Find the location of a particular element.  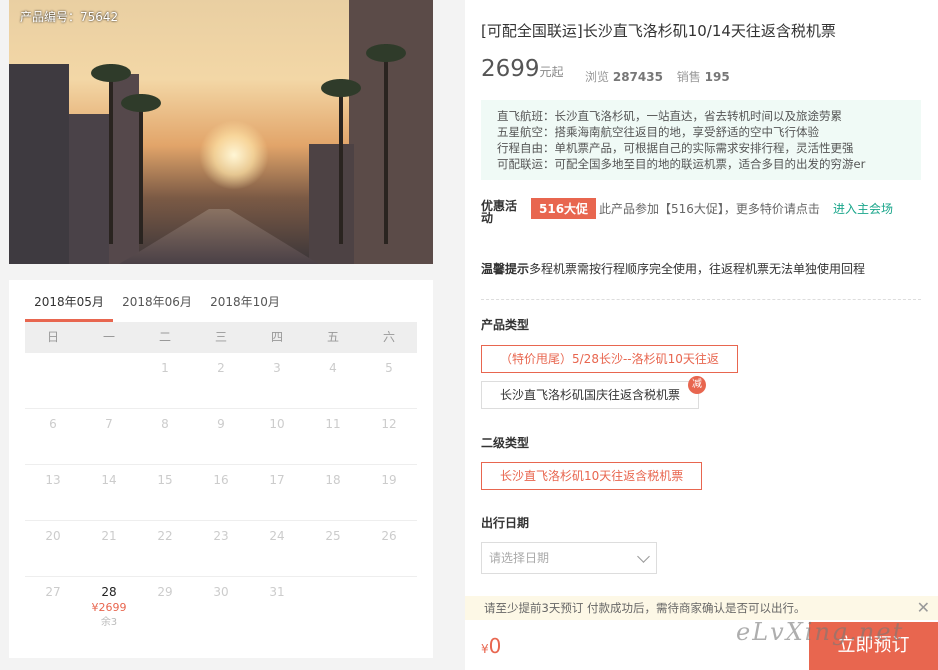

total-amount: 0 is located at coordinates (495, 646).